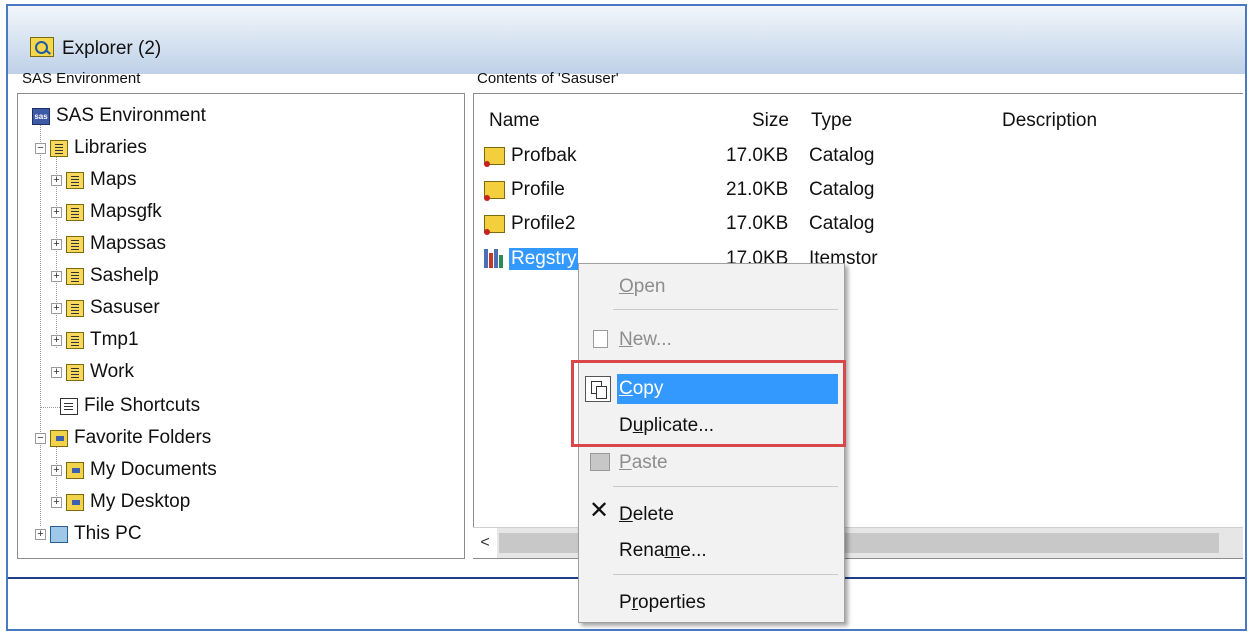  What do you see at coordinates (599, 510) in the screenshot?
I see `delete-icon: ✕` at bounding box center [599, 510].